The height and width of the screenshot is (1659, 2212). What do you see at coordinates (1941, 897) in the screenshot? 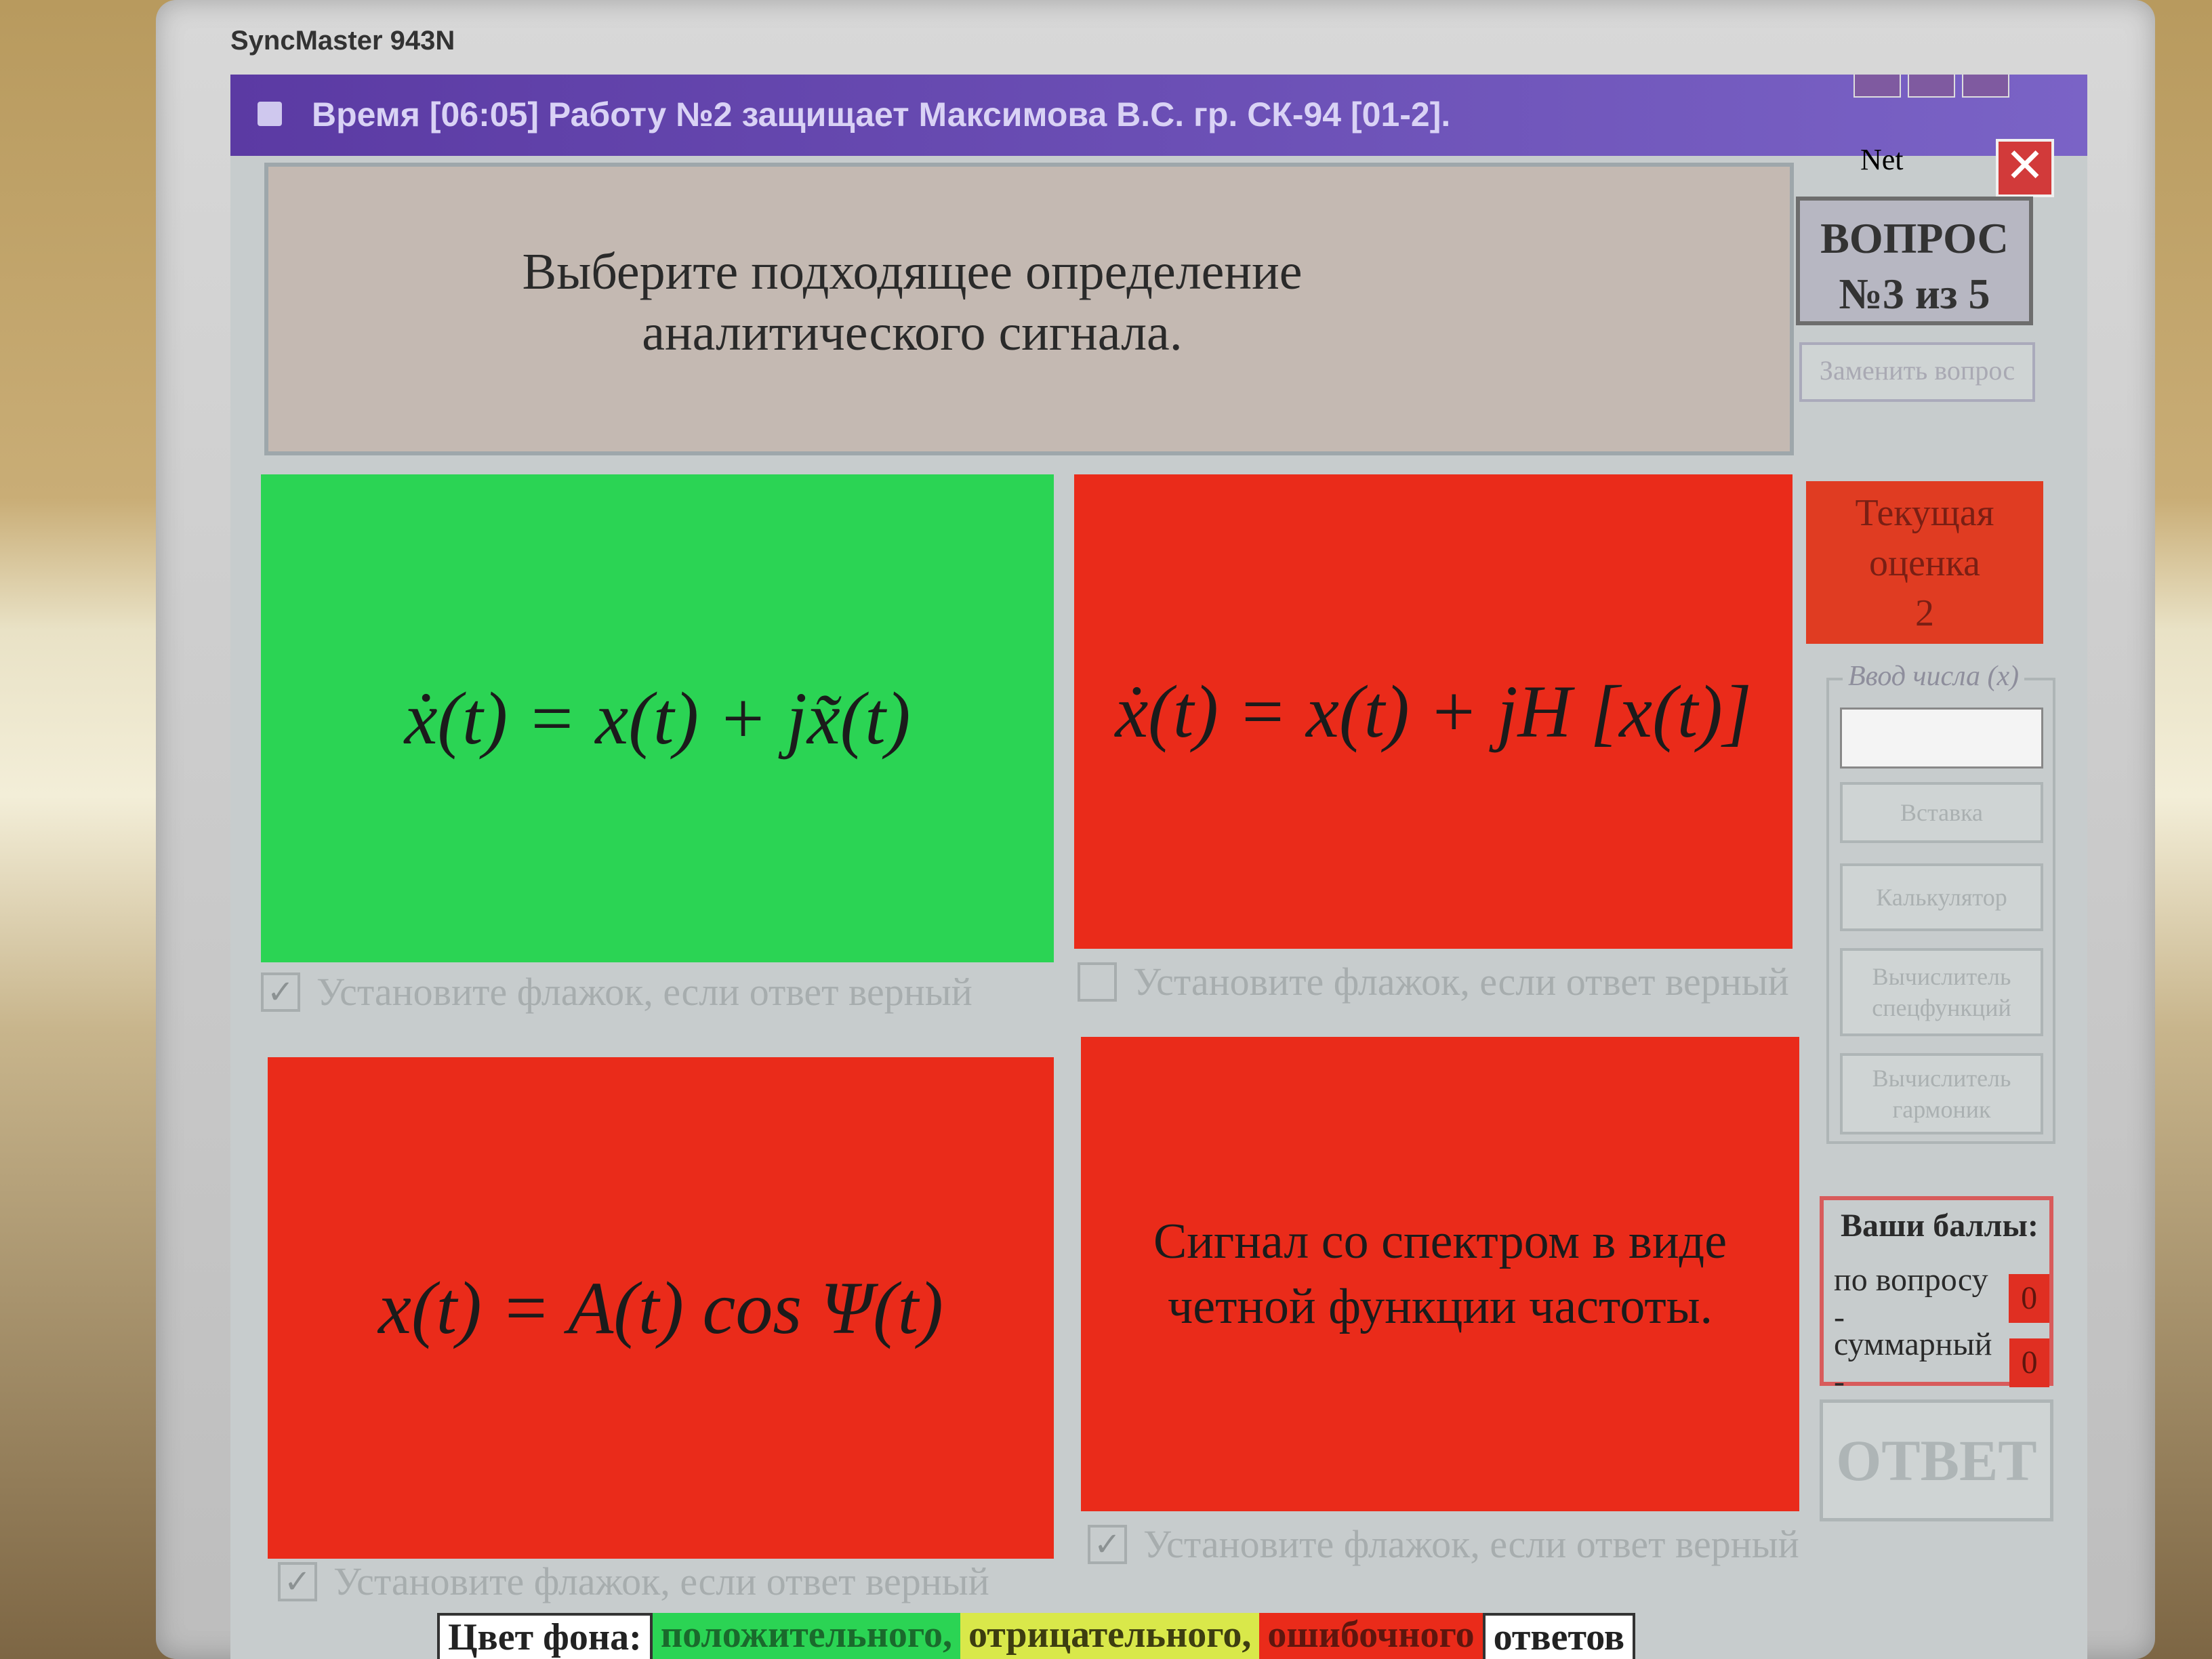
I see `calculator-button: Калькулятор` at bounding box center [1941, 897].